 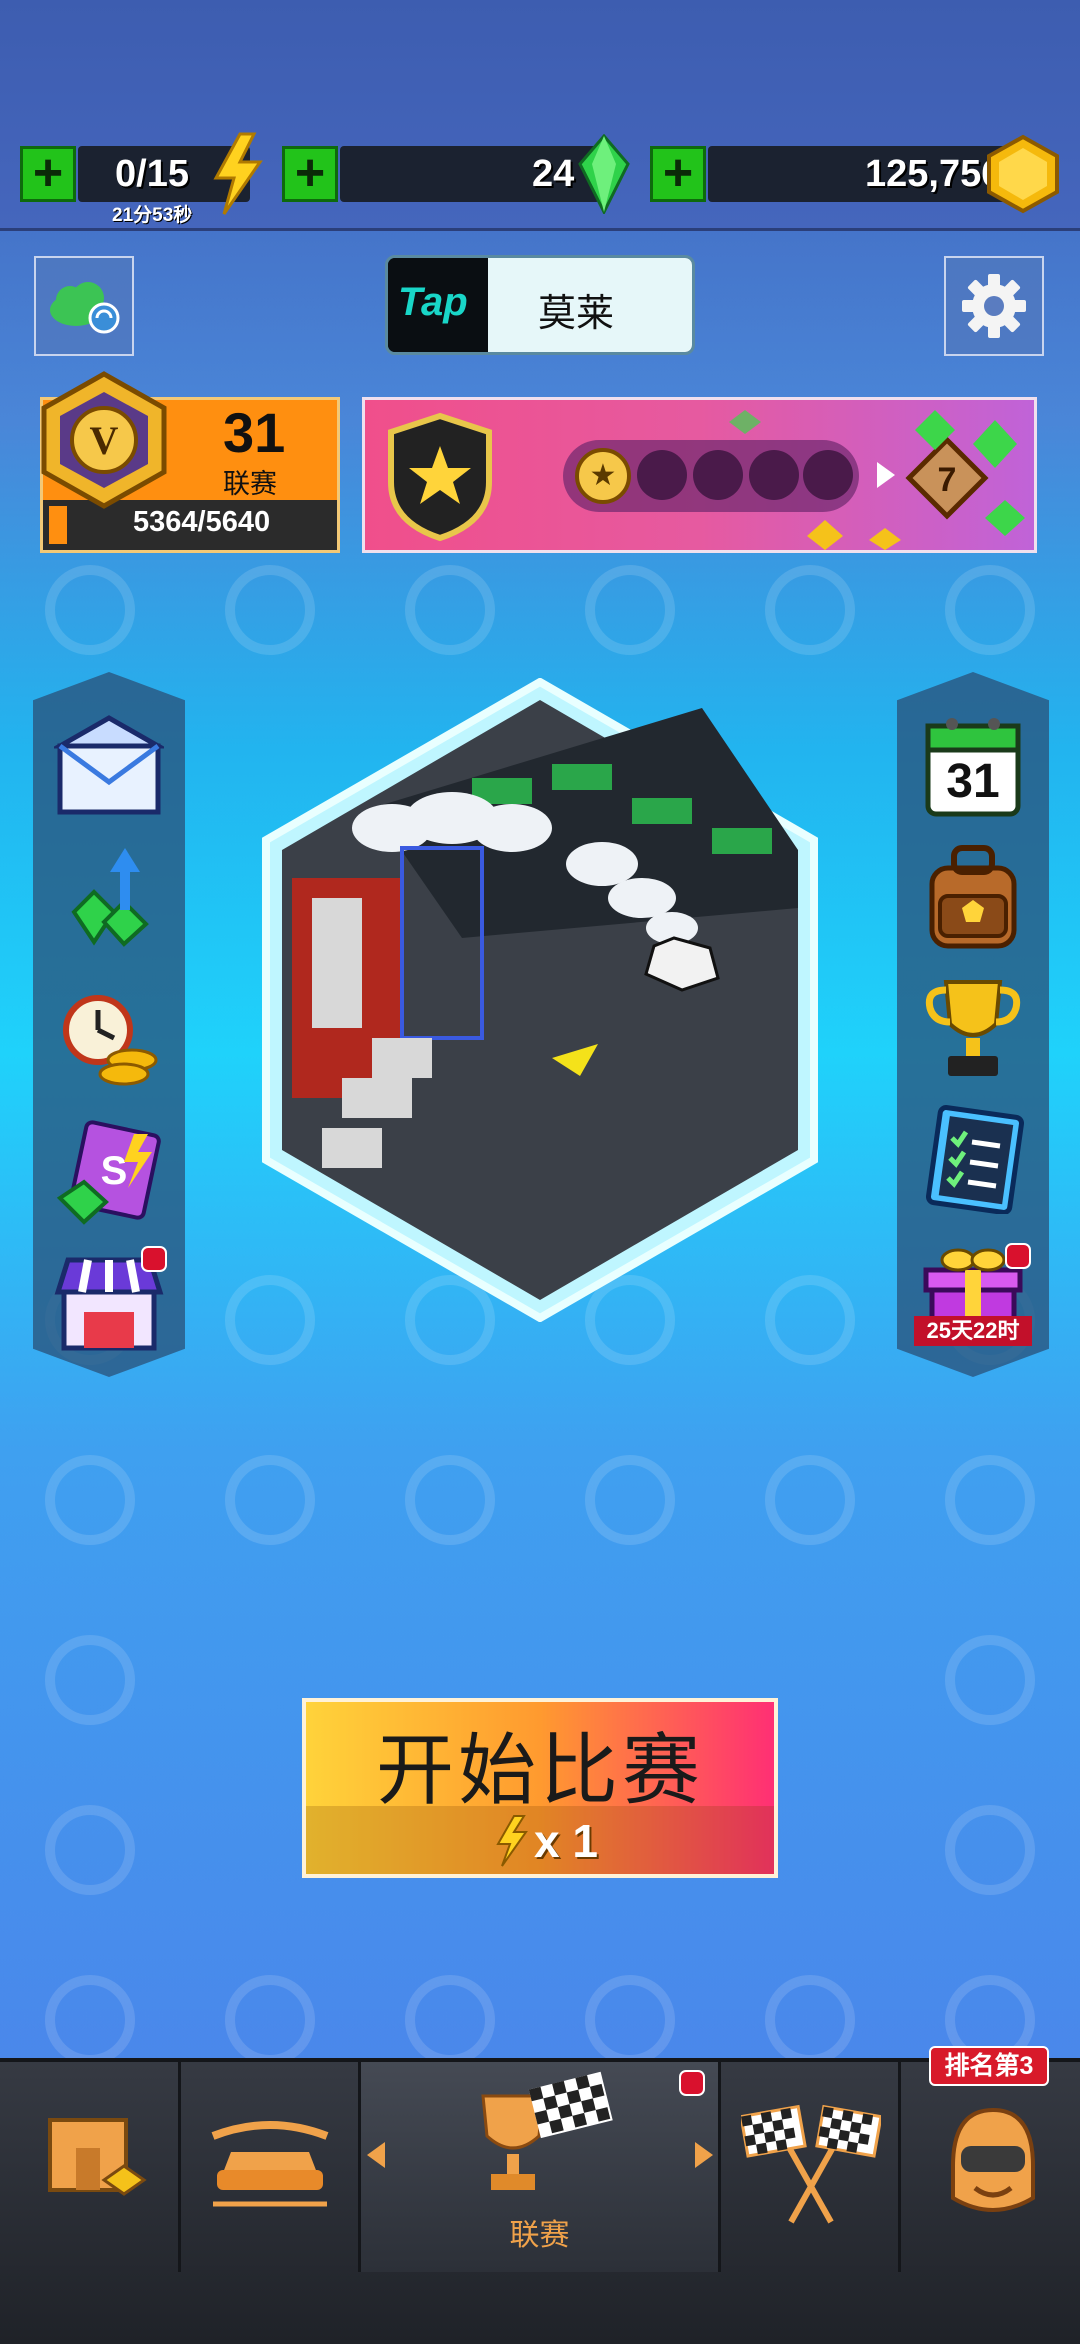 I want to click on gold-coin-icon, so click(x=1023, y=174).